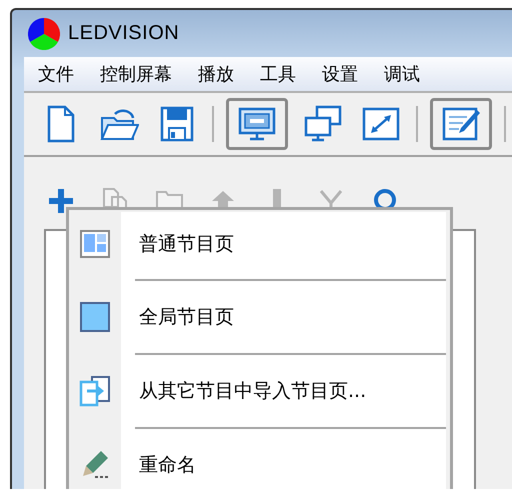 The image size is (512, 495). What do you see at coordinates (124, 33) in the screenshot?
I see `window-title: LEDVISION` at bounding box center [124, 33].